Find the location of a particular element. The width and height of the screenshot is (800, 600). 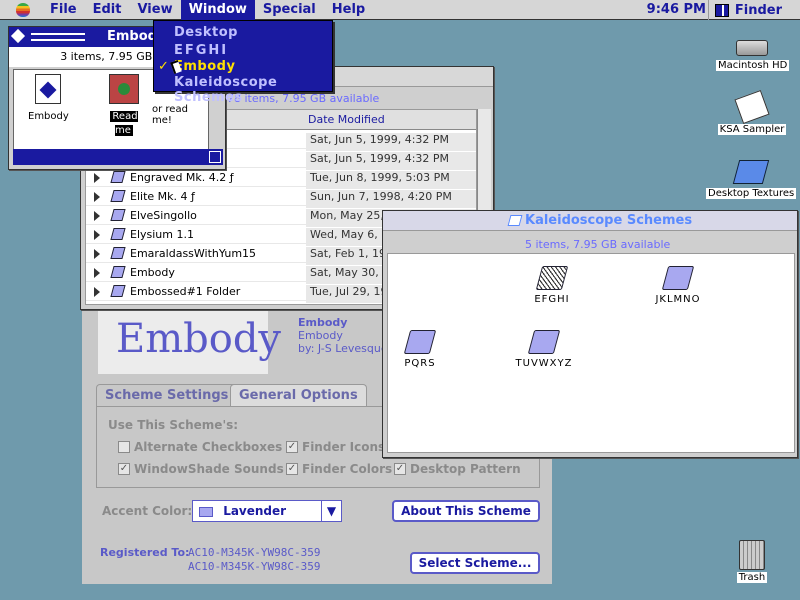

registered-to-label: Registered To: is located at coordinates (145, 552).